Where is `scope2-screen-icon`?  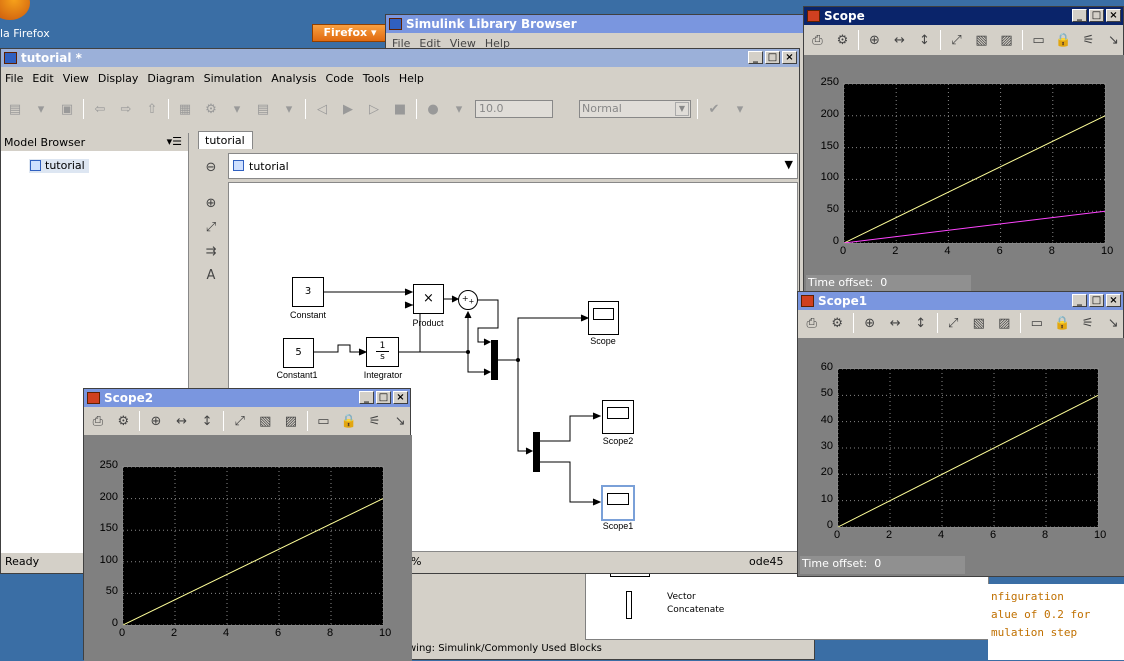 scope2-screen-icon is located at coordinates (618, 413).